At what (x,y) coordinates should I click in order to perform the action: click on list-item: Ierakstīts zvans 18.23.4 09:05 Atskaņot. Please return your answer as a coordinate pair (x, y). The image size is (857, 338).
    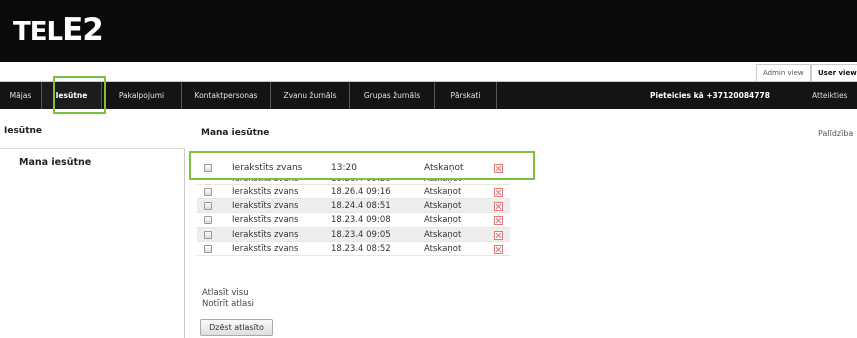
    Looking at the image, I should click on (353, 234).